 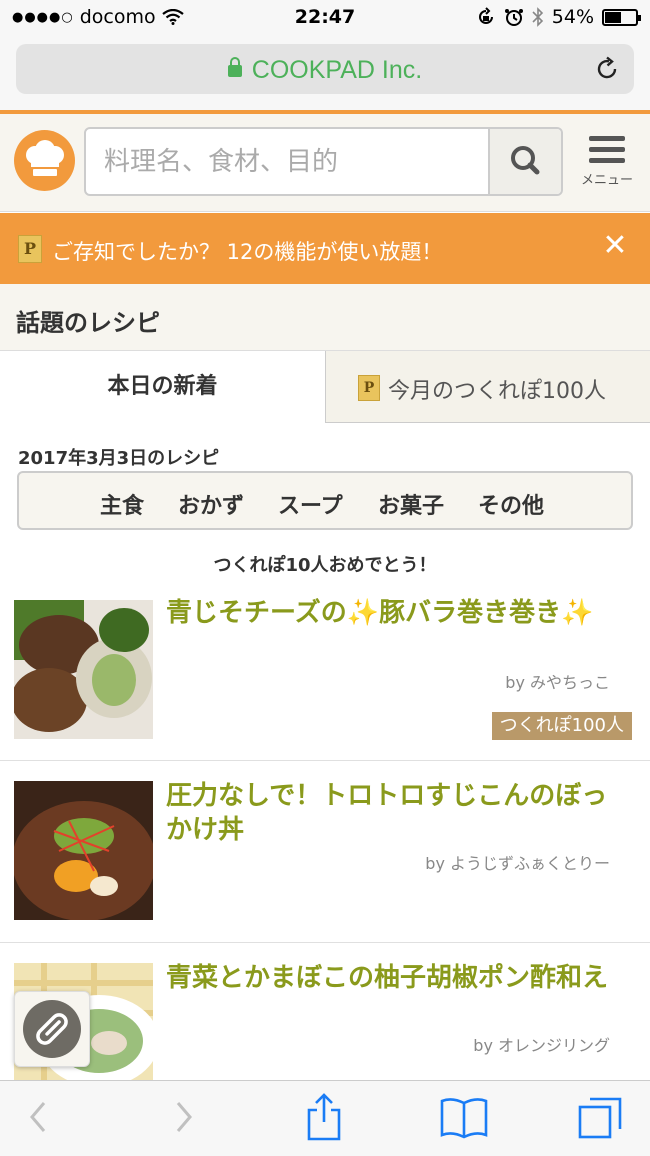 What do you see at coordinates (119, 458) in the screenshot?
I see `date-label: 2017年3月3日のレシピ` at bounding box center [119, 458].